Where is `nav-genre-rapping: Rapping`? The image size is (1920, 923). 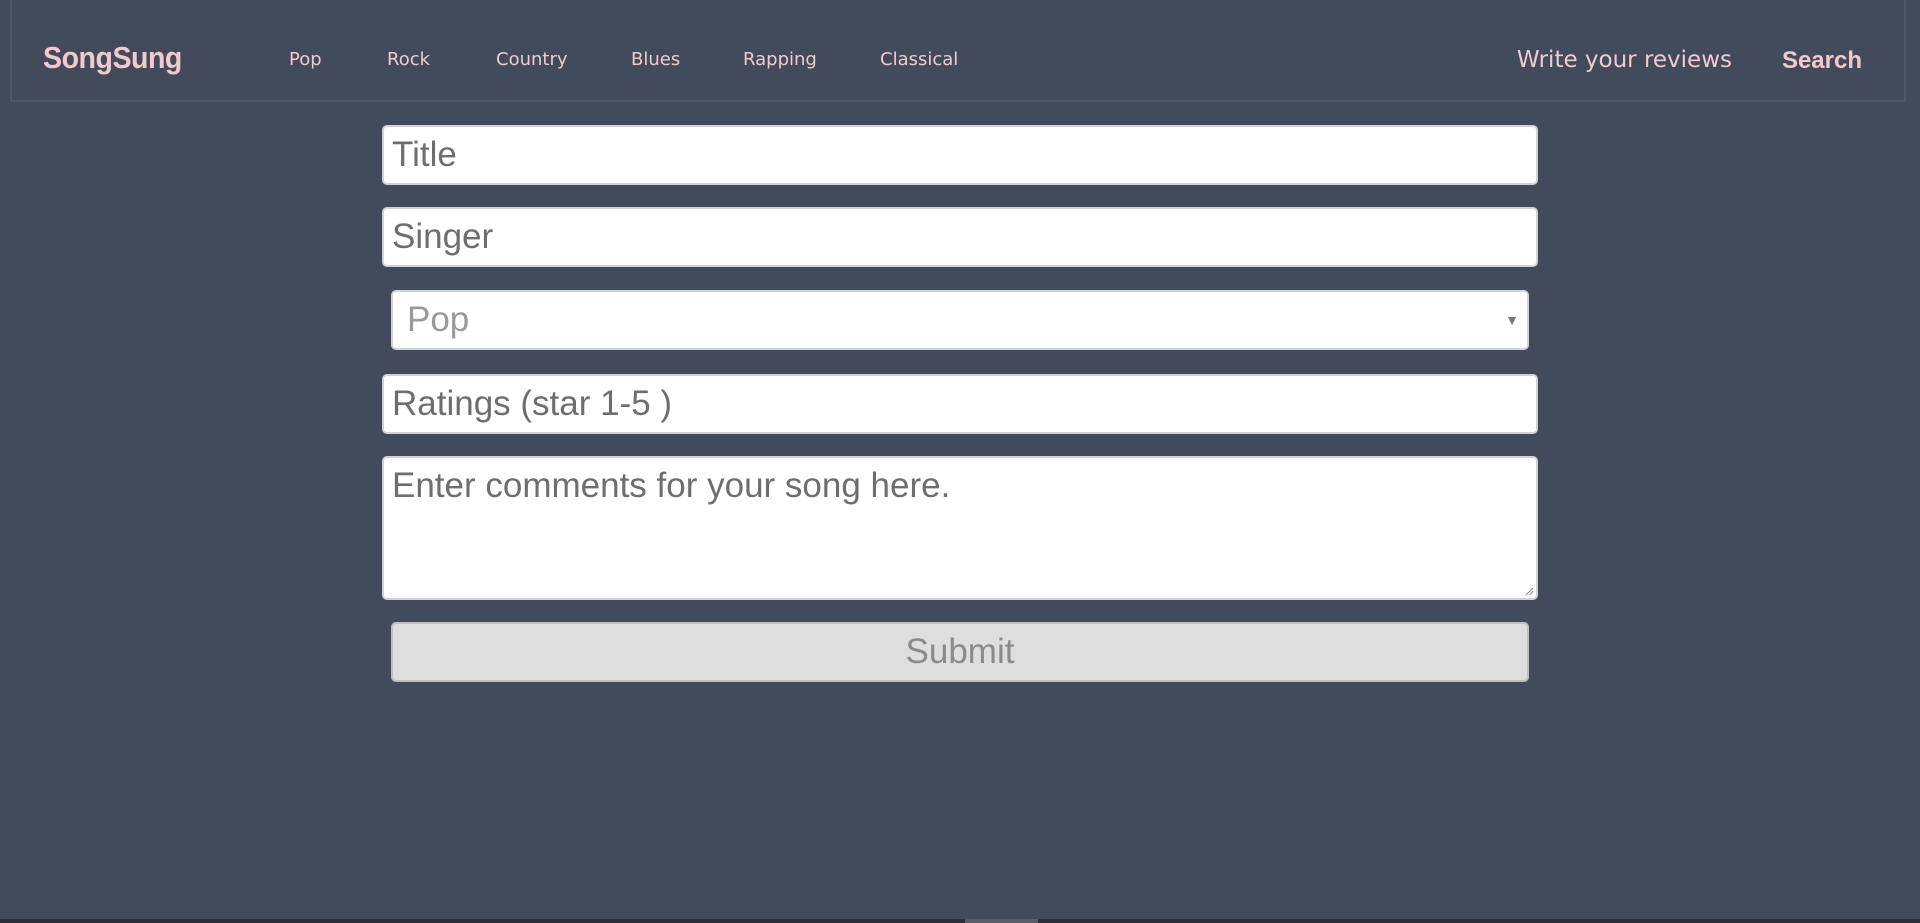 nav-genre-rapping: Rapping is located at coordinates (780, 59).